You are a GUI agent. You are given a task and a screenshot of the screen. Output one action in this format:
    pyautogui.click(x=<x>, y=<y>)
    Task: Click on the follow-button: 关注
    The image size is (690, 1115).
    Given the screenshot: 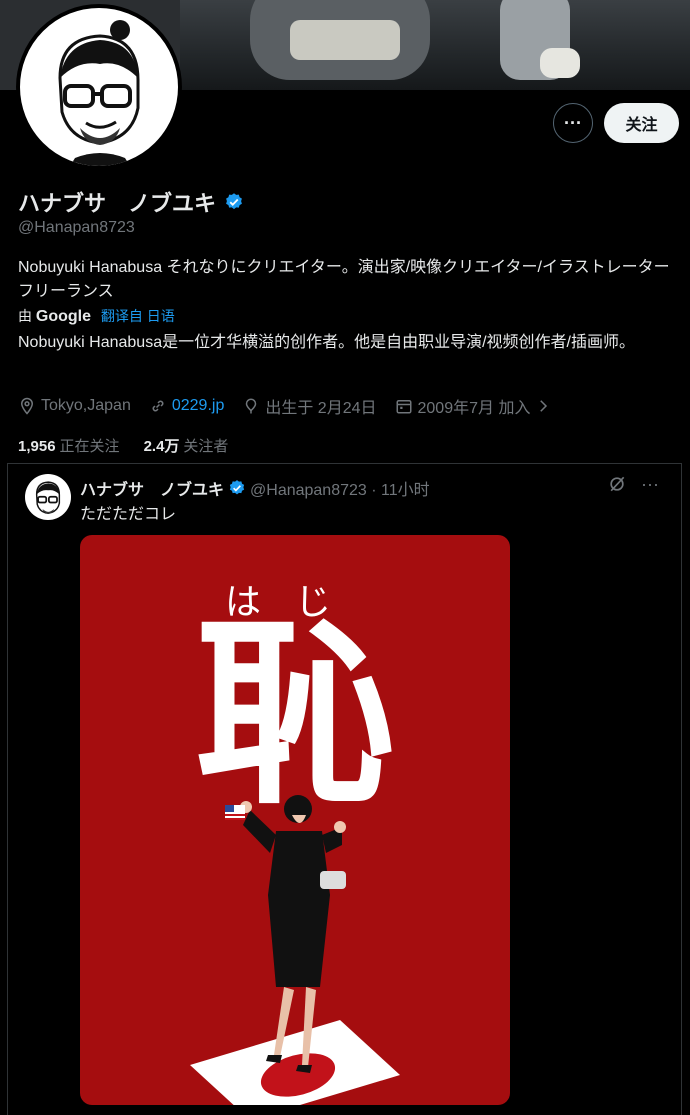 What is the action you would take?
    pyautogui.click(x=641, y=123)
    